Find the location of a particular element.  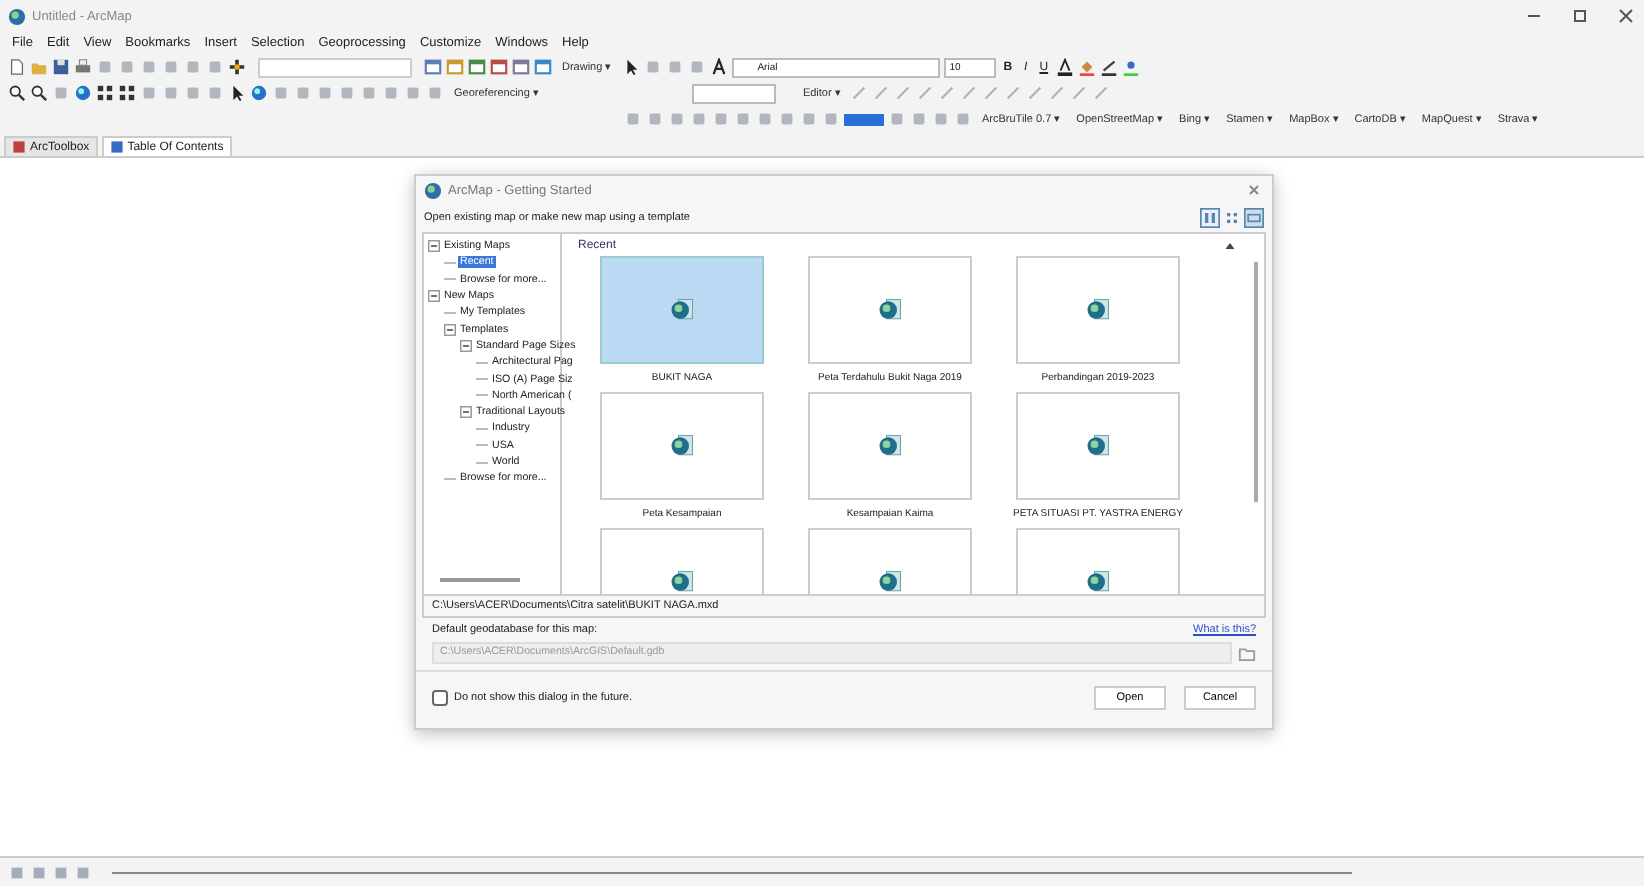

browse-folder-icon is located at coordinates (1247, 653).